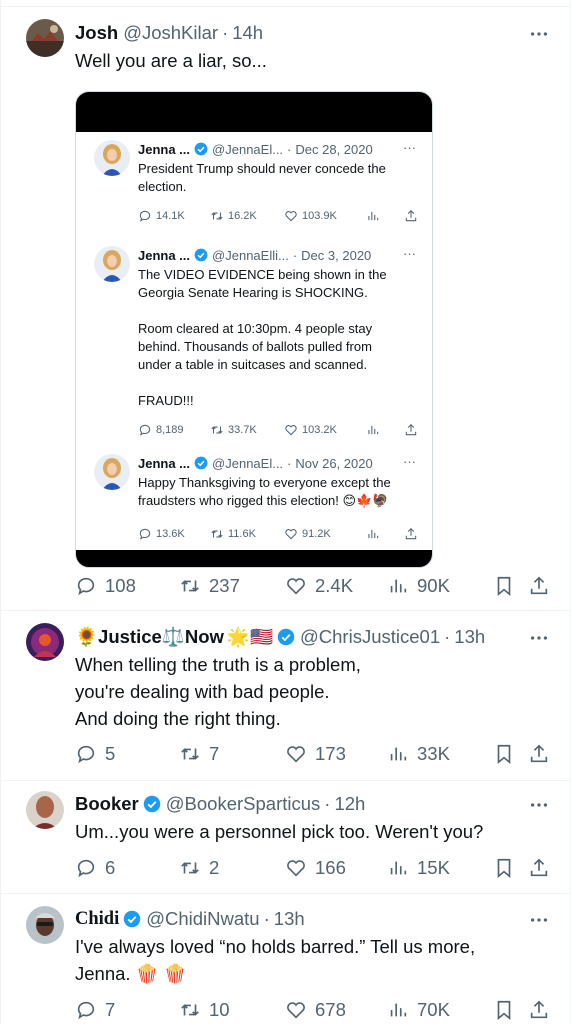 The image size is (571, 1024). I want to click on like-button: 2.4K, so click(319, 586).